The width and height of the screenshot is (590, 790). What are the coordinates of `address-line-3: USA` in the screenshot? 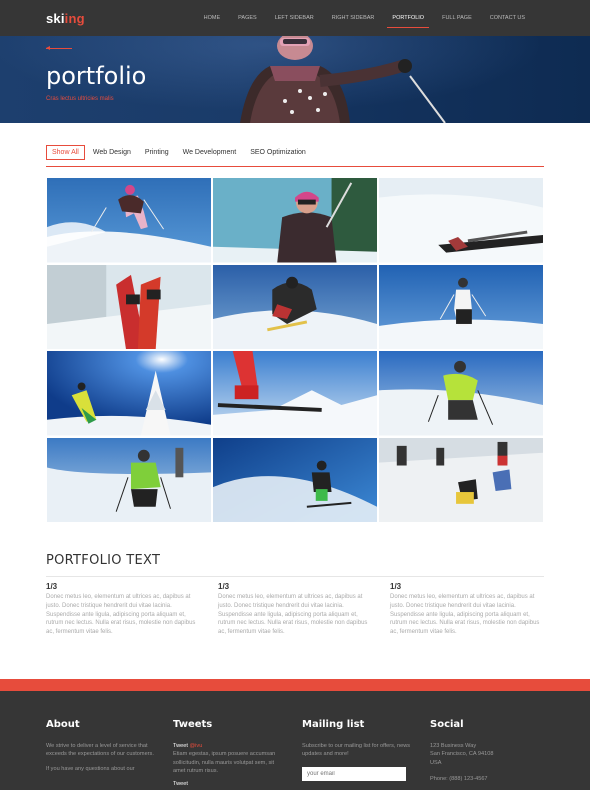 It's located at (436, 762).